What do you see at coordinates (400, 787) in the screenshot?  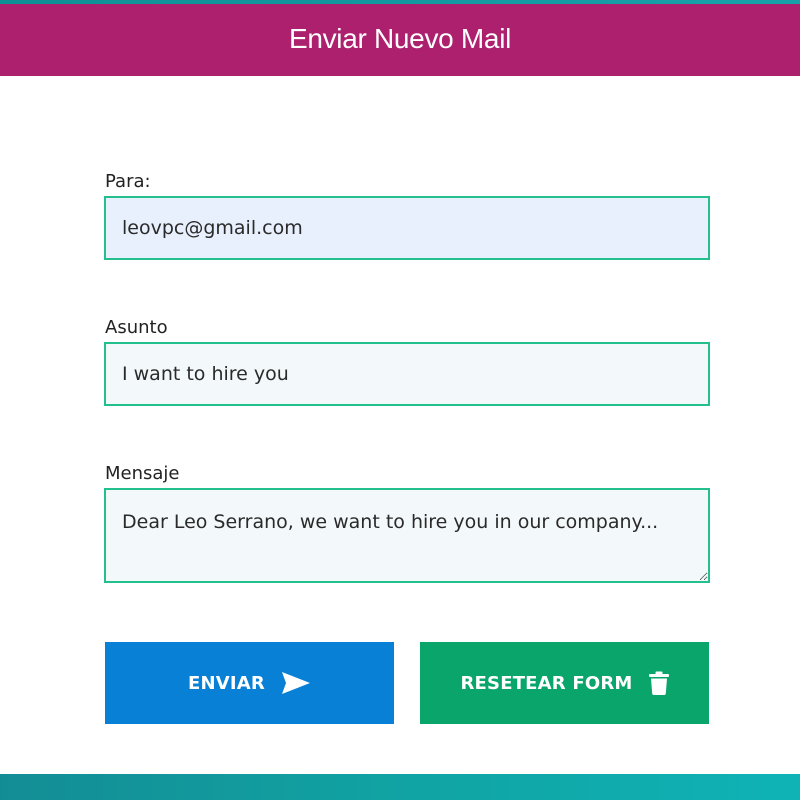 I see `footer-bar` at bounding box center [400, 787].